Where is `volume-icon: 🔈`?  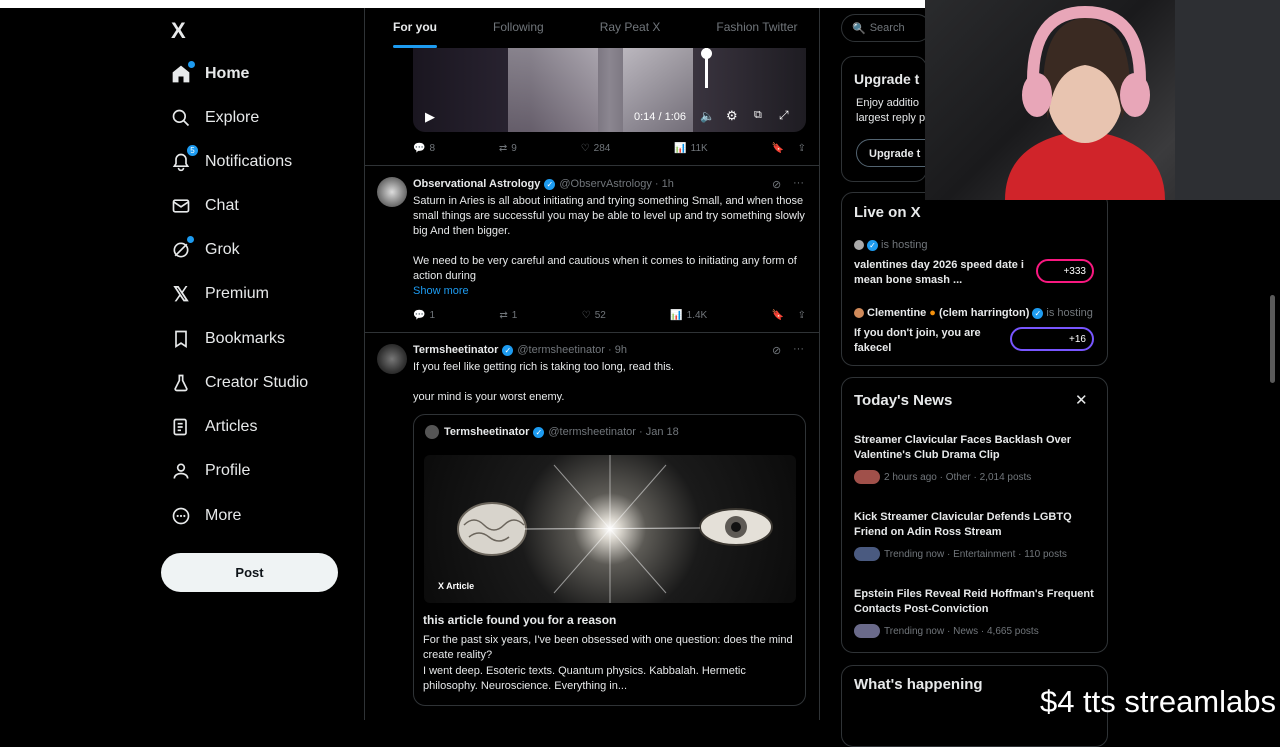 volume-icon: 🔈 is located at coordinates (707, 116).